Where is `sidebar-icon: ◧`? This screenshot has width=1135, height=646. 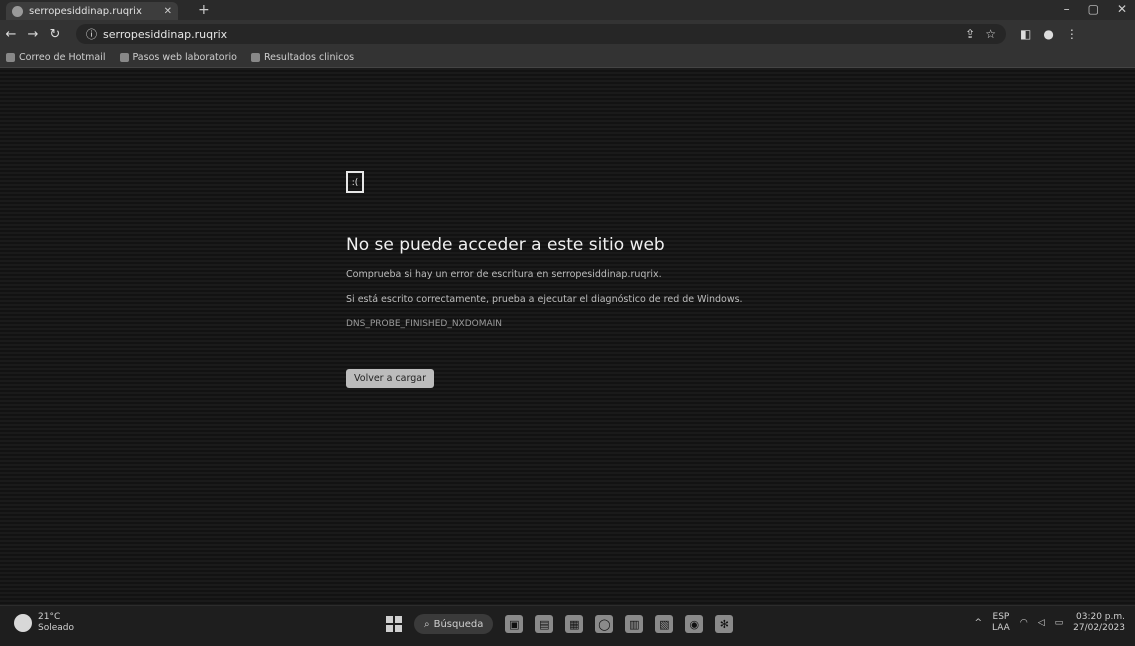
sidebar-icon: ◧ is located at coordinates (1025, 34).